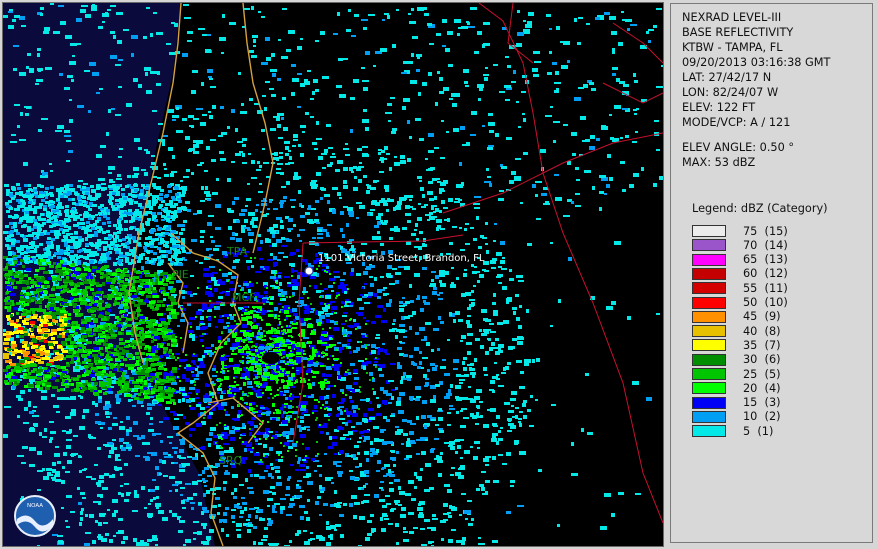 The height and width of the screenshot is (549, 878). Describe the element at coordinates (401, 258) in the screenshot. I see `address-label: 1101 Victoria Street, Brandon, FL` at that location.